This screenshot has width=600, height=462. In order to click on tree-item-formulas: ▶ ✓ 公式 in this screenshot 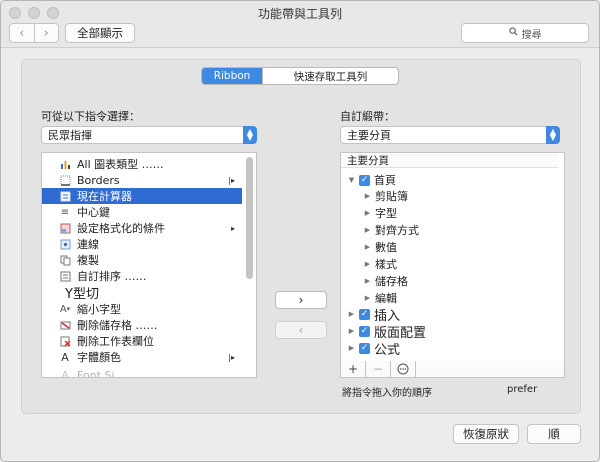, I will do `click(373, 349)`.